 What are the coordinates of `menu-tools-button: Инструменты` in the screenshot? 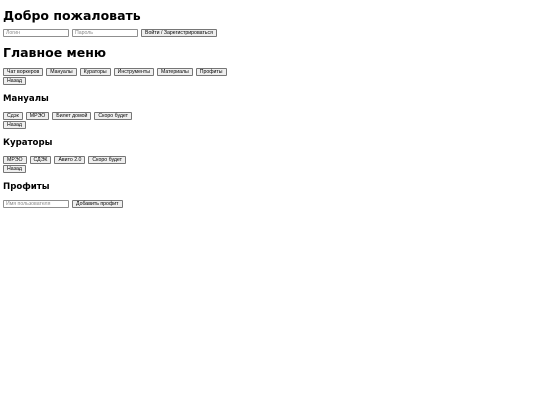 It's located at (133, 72).